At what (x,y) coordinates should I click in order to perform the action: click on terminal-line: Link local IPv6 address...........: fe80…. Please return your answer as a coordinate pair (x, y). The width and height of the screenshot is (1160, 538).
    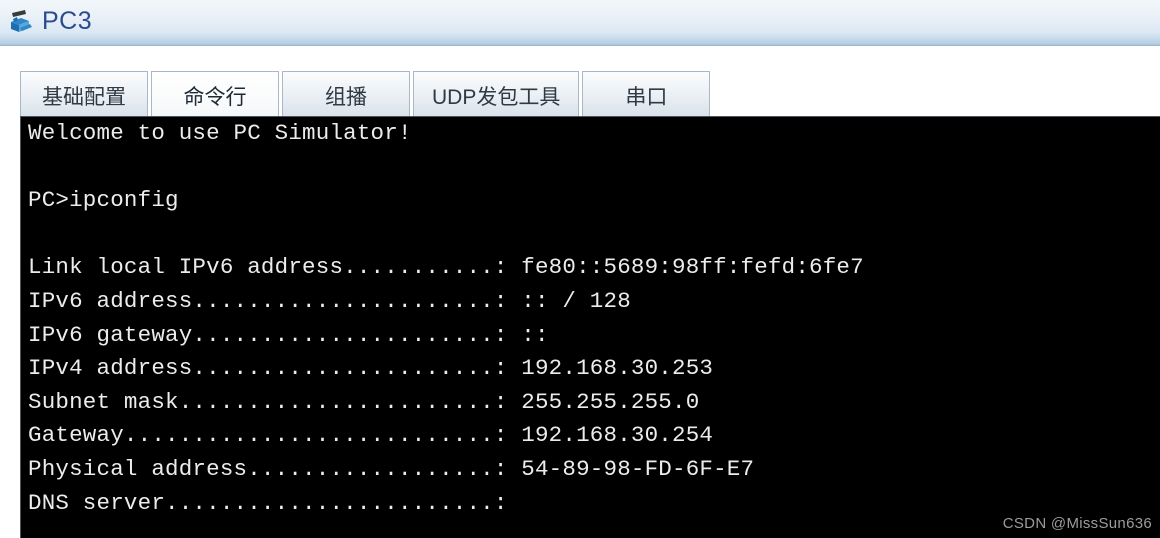
    Looking at the image, I should click on (446, 267).